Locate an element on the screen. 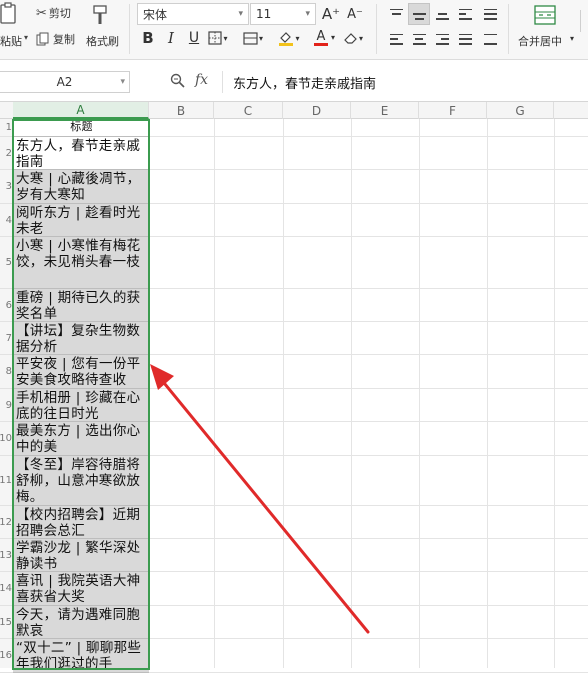 This screenshot has height=673, width=588. align-top-button is located at coordinates (396, 14).